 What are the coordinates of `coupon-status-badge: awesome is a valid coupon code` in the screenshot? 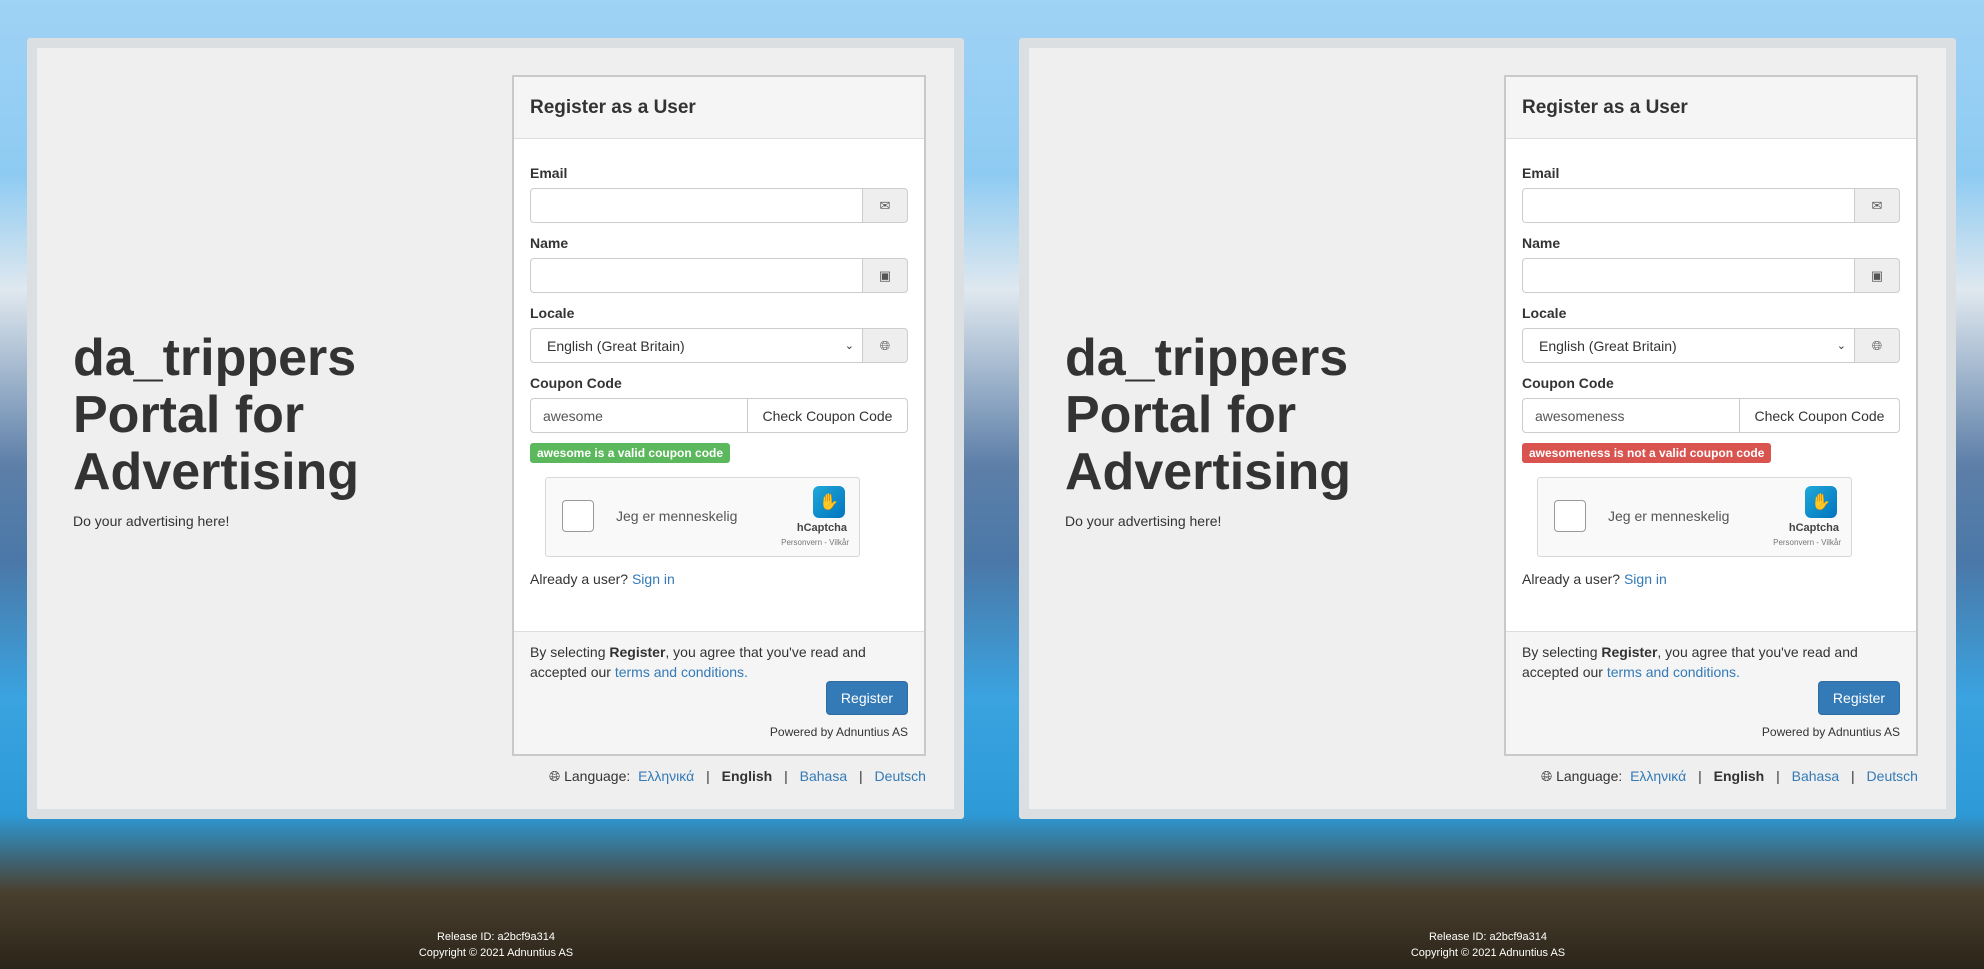 It's located at (630, 453).